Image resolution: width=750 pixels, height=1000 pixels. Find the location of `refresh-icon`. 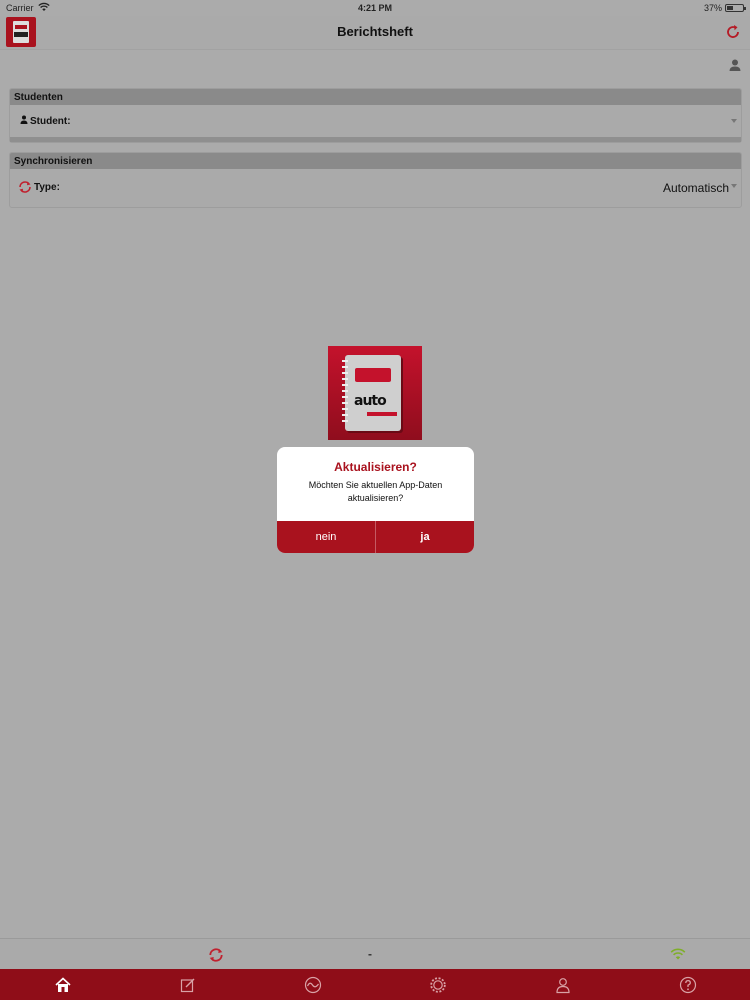

refresh-icon is located at coordinates (733, 32).